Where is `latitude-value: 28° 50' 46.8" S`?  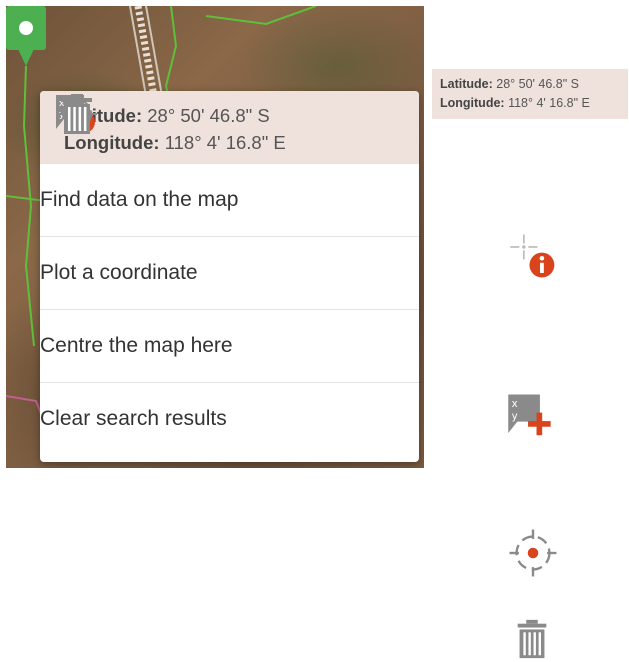 latitude-value: 28° 50' 46.8" S is located at coordinates (208, 115).